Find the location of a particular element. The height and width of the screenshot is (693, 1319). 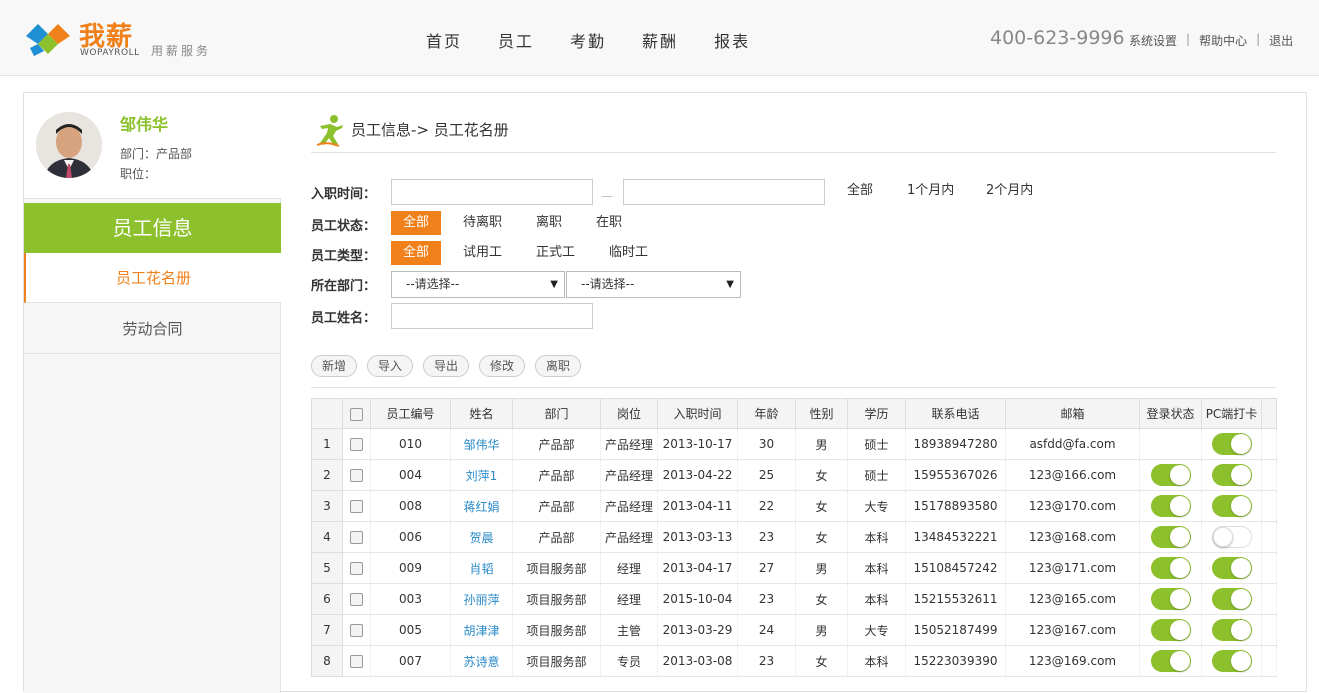

type-option-probation: 试用工 is located at coordinates (482, 253).